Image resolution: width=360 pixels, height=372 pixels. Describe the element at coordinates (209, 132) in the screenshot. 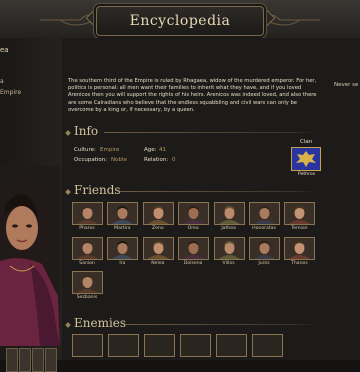

I see `info-divider` at that location.